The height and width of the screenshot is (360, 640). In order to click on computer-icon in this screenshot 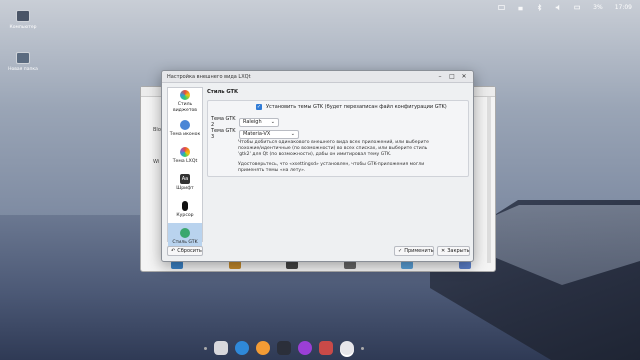, I will do `click(23, 16)`.